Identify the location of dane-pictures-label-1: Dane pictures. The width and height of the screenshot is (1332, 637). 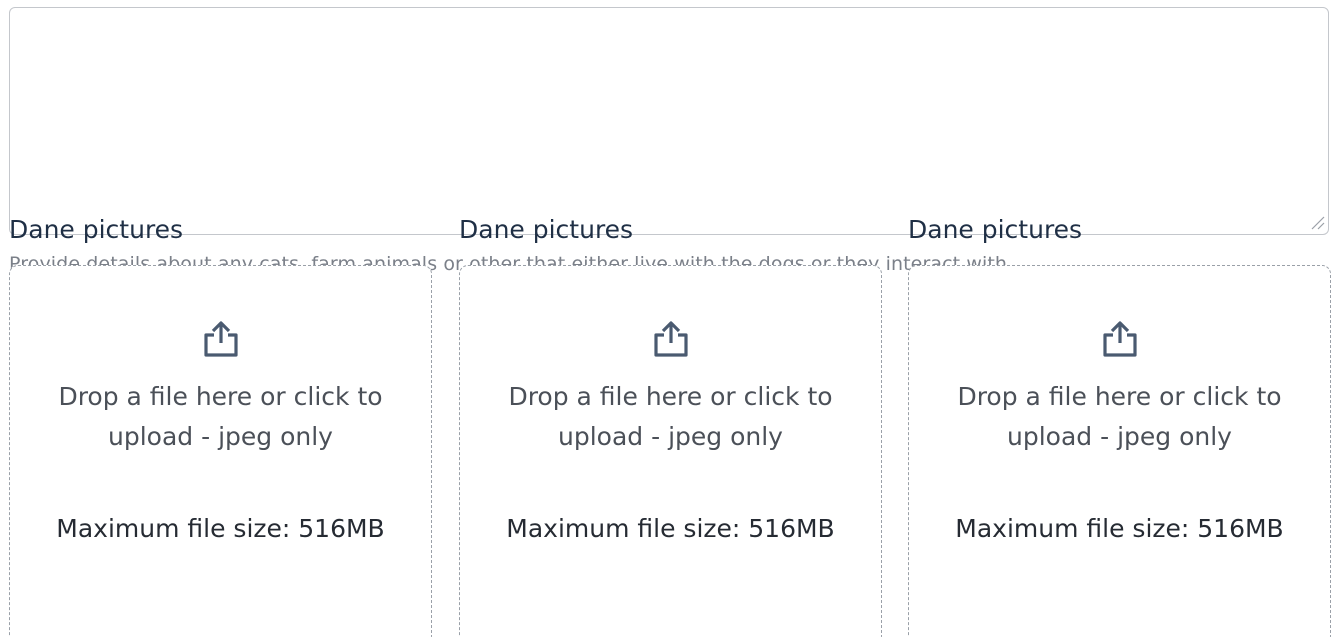
(96, 229).